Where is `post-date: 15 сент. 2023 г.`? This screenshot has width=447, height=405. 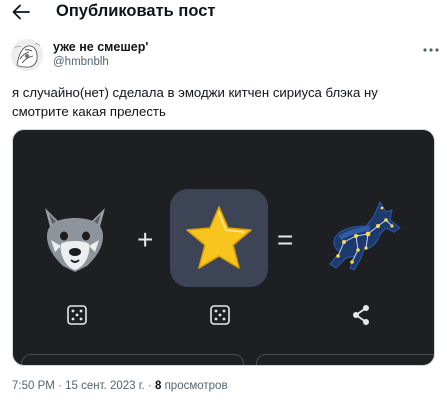 post-date: 15 сент. 2023 г. is located at coordinates (105, 386).